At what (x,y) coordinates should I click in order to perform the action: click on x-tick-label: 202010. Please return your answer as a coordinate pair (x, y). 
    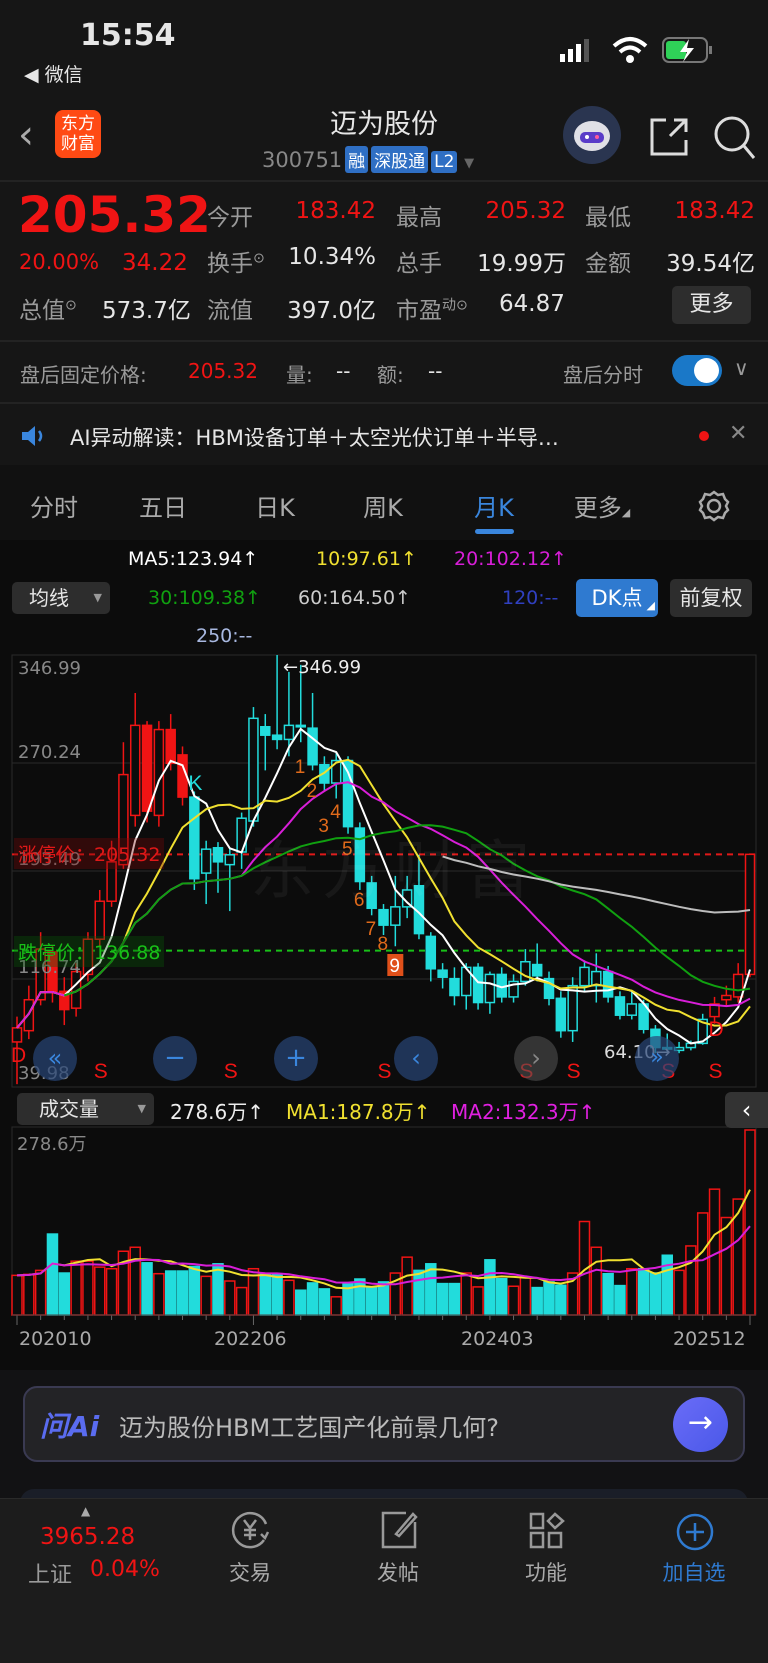
    Looking at the image, I should click on (55, 1339).